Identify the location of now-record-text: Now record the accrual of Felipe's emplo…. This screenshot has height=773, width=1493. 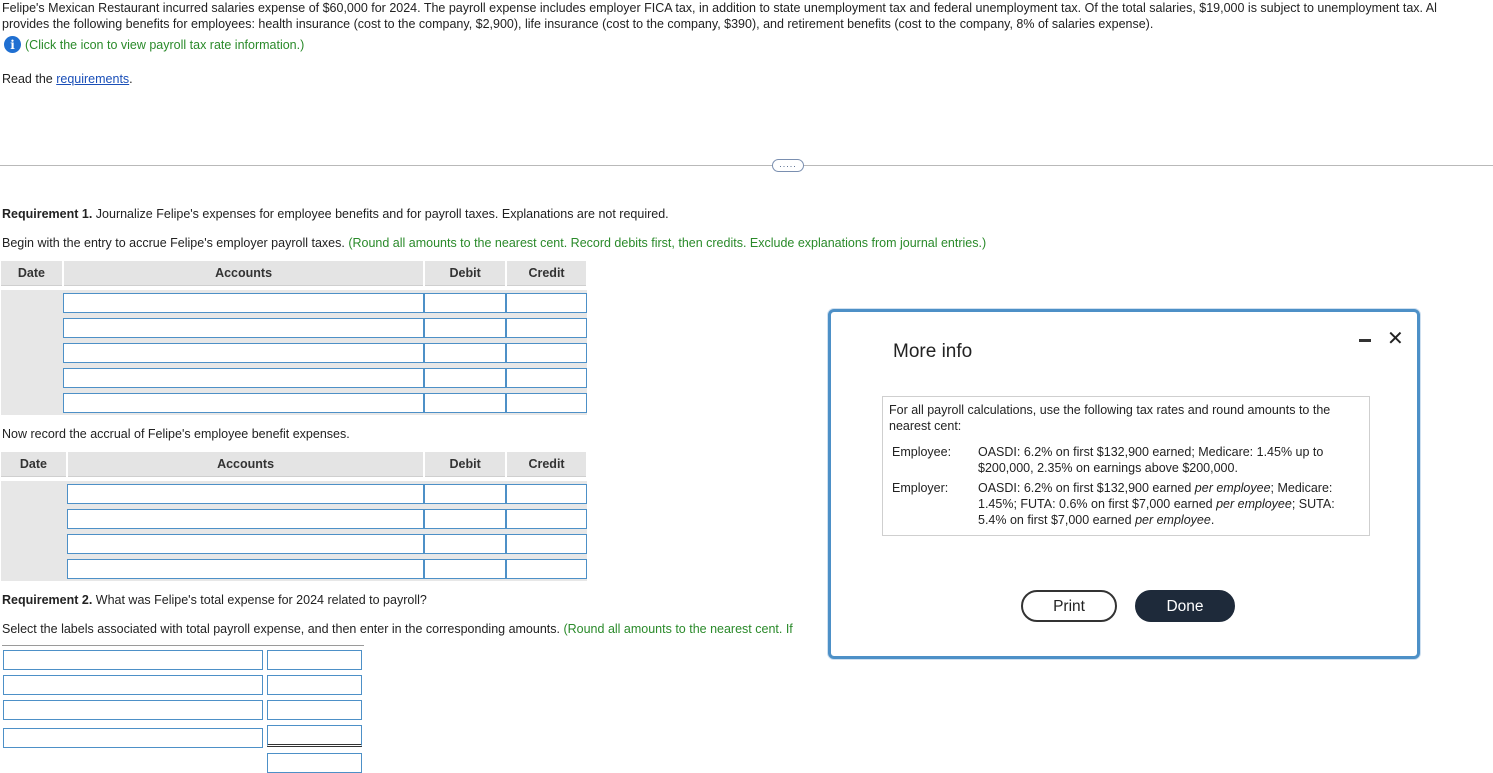
(176, 434).